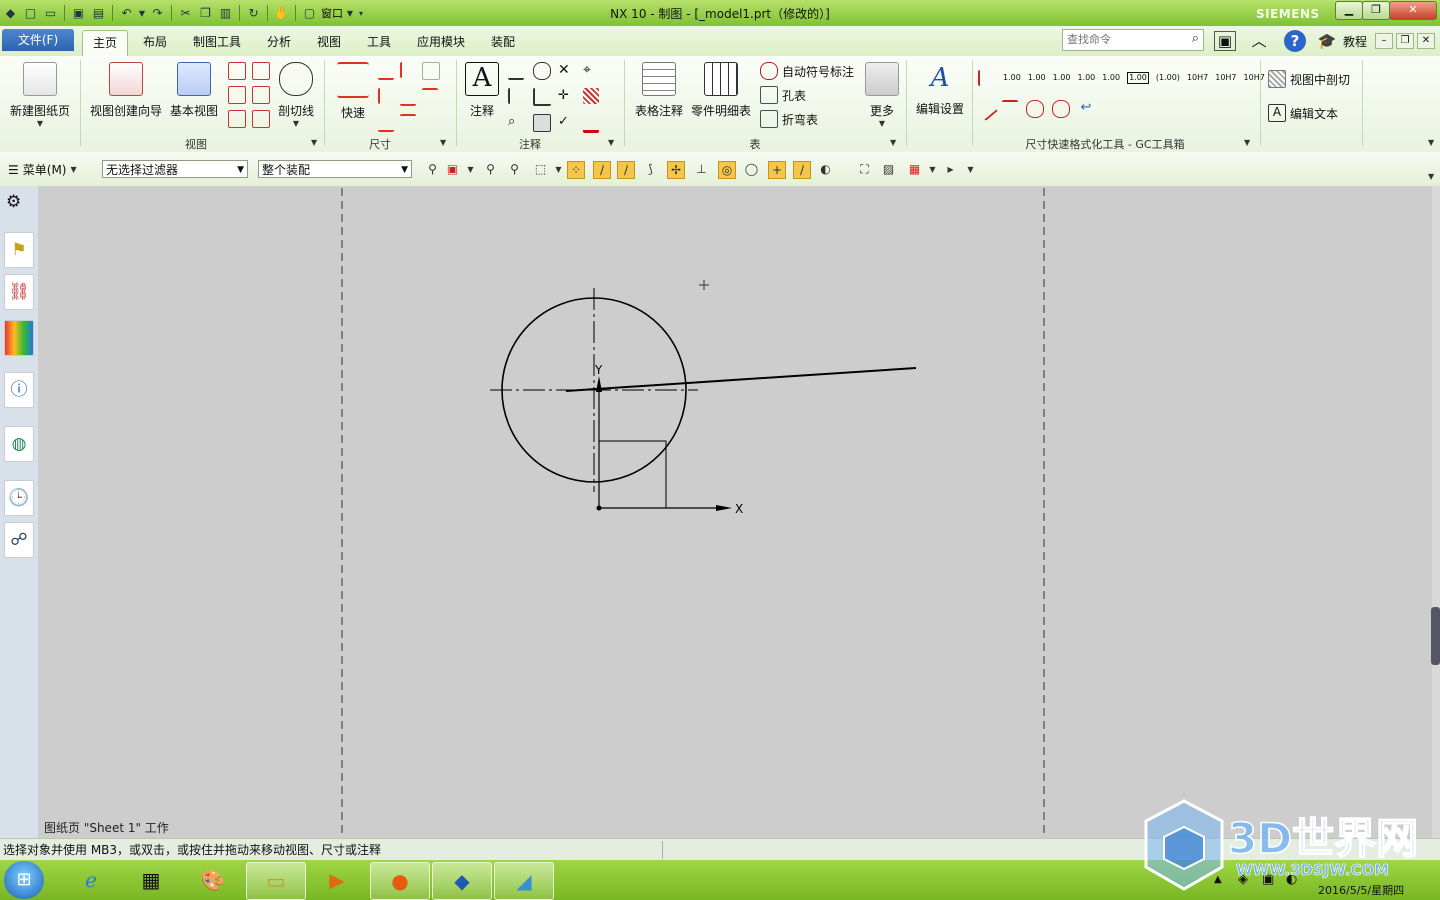  Describe the element at coordinates (987, 78) in the screenshot. I see `gc-align-icon` at that location.